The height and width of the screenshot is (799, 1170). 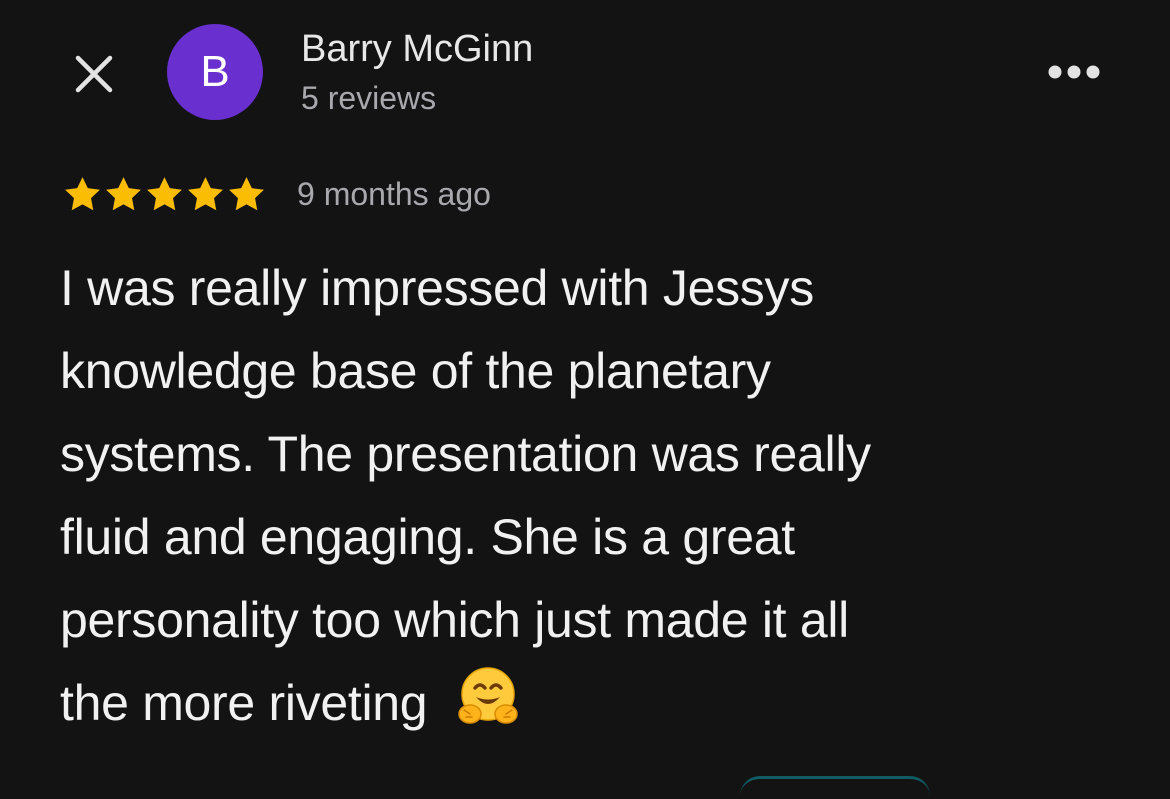 What do you see at coordinates (427, 537) in the screenshot?
I see `review-text-line: fluid and engaging. She is a great` at bounding box center [427, 537].